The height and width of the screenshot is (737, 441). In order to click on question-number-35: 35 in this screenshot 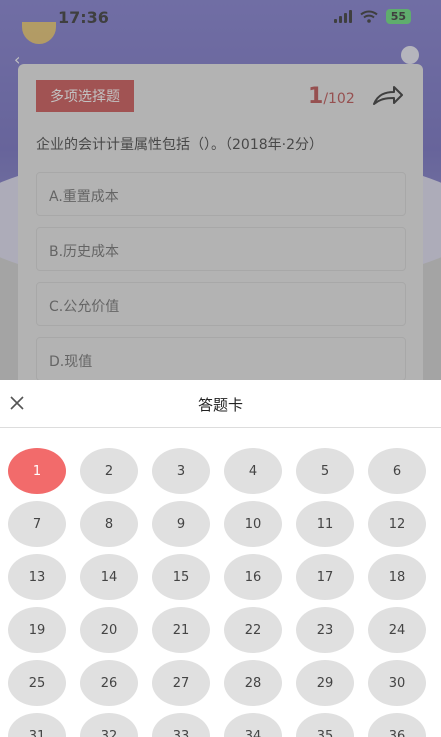, I will do `click(325, 725)`.